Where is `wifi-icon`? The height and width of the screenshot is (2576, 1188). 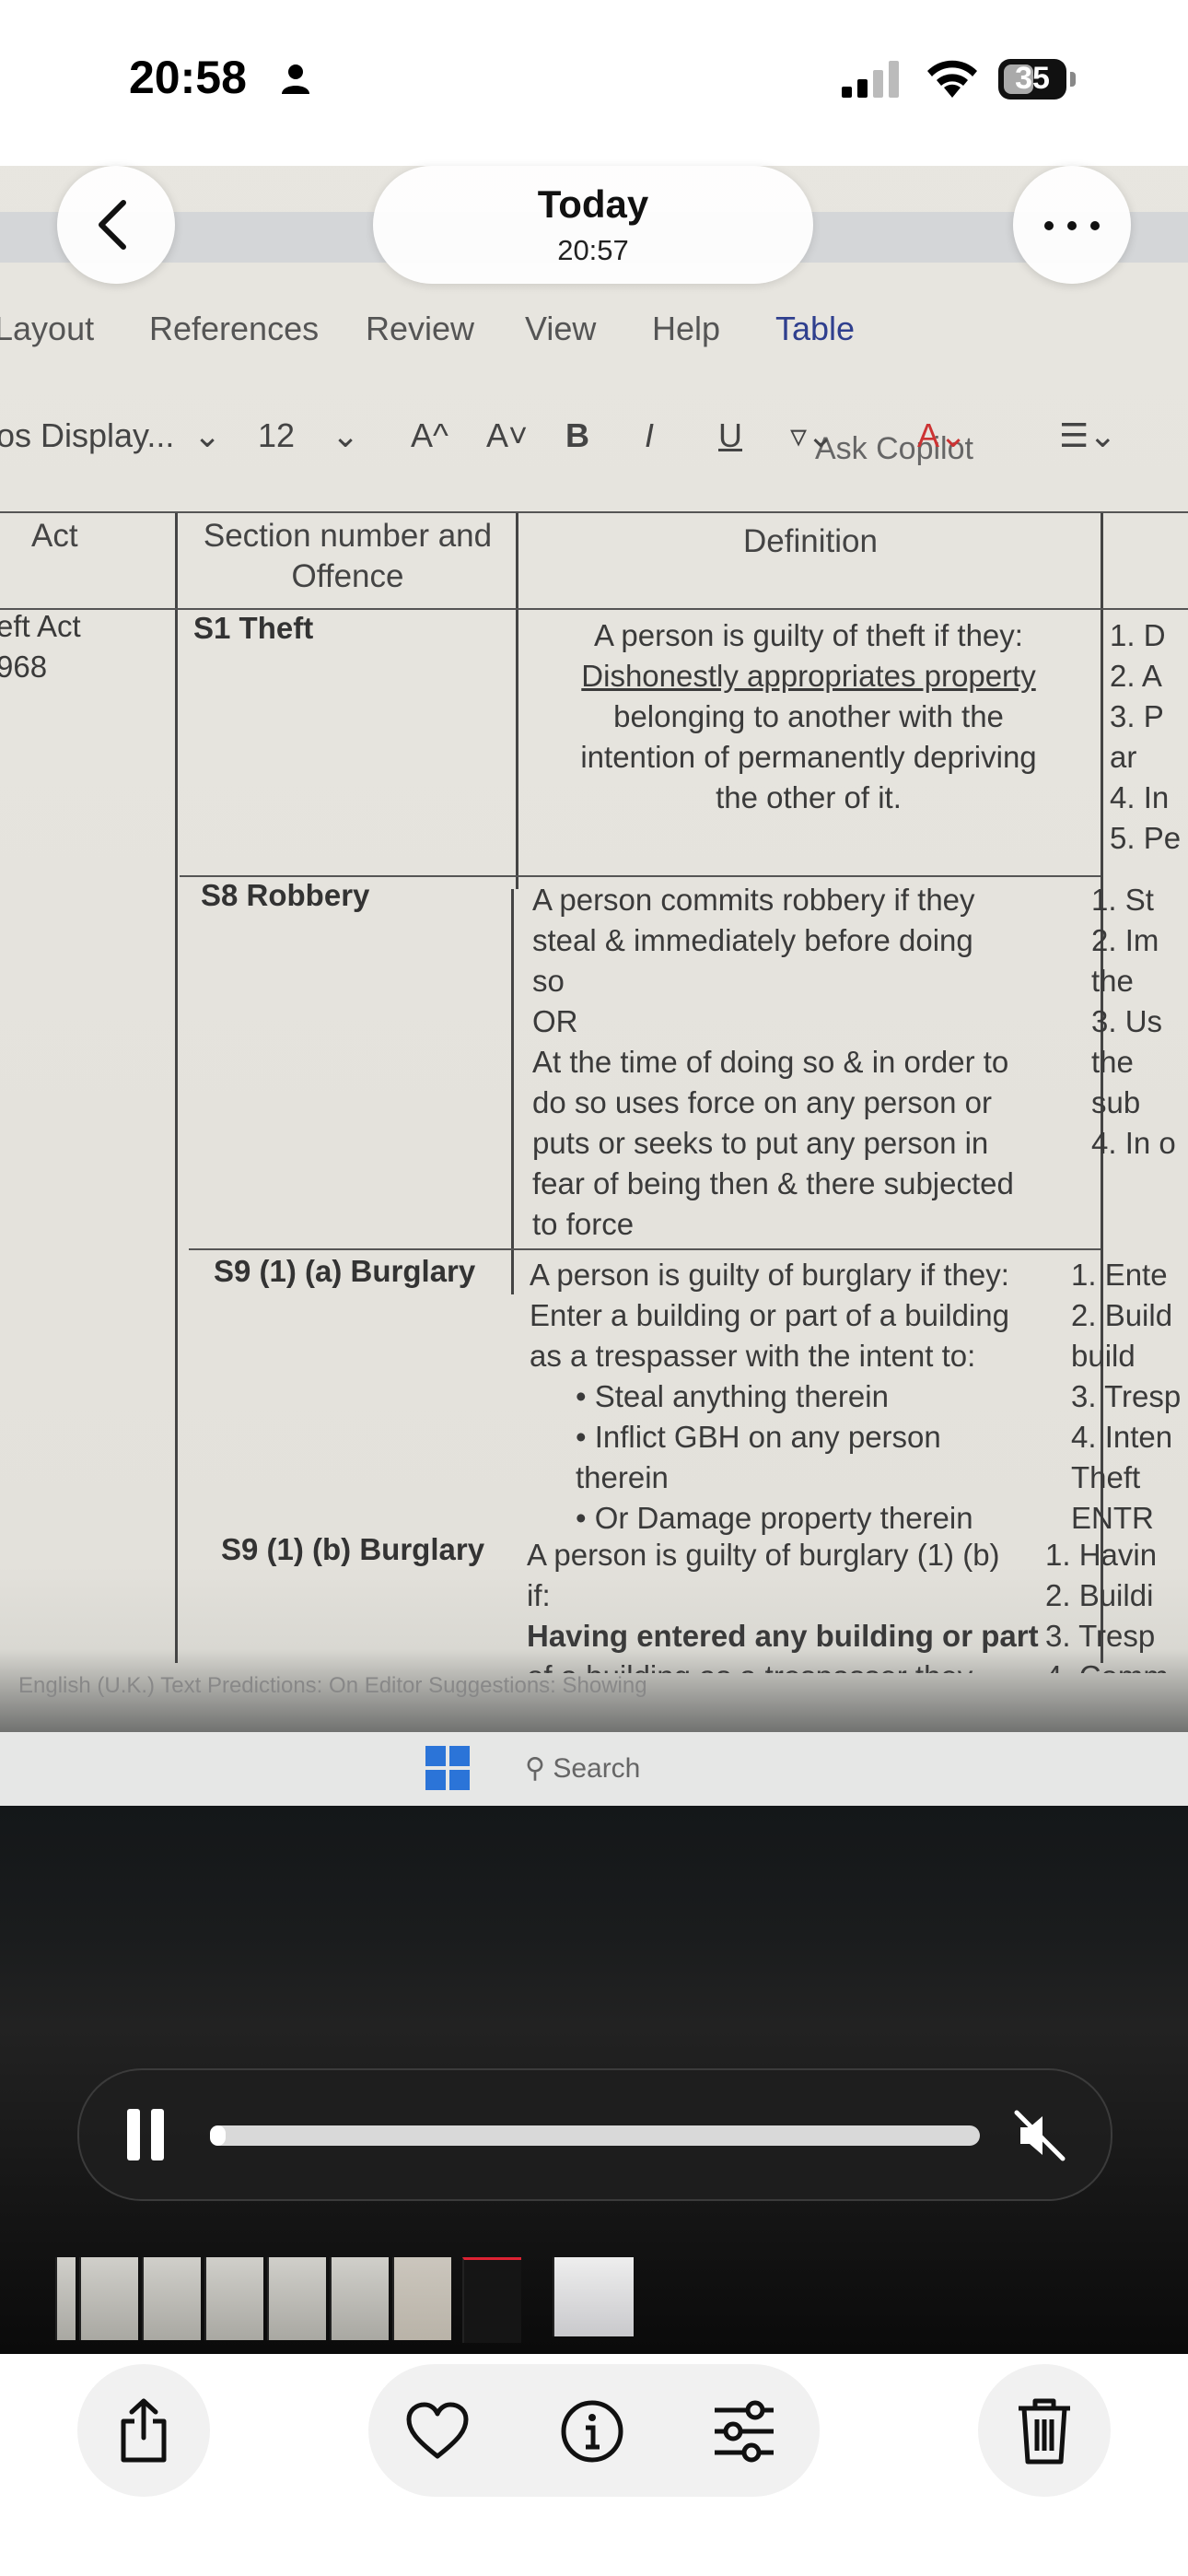
wifi-icon is located at coordinates (952, 79).